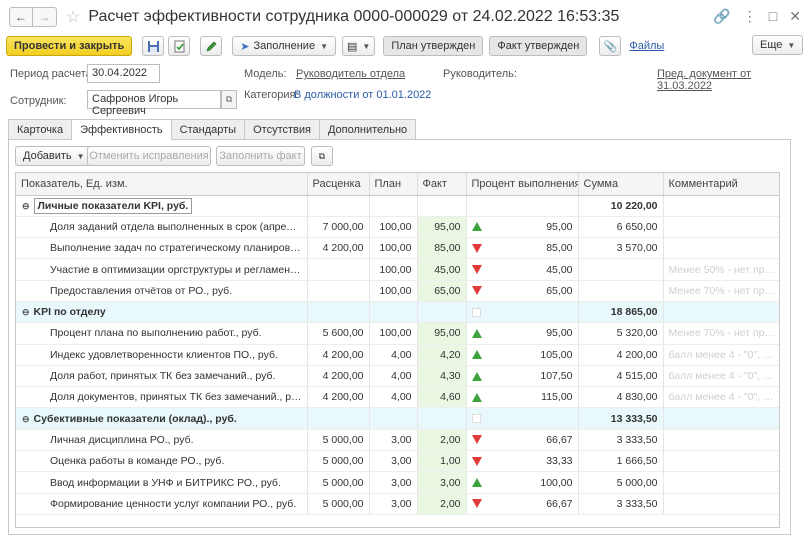 The image size is (807, 542). Describe the element at coordinates (123, 73) in the screenshot. I see `period-field: 30.04.2022` at that location.